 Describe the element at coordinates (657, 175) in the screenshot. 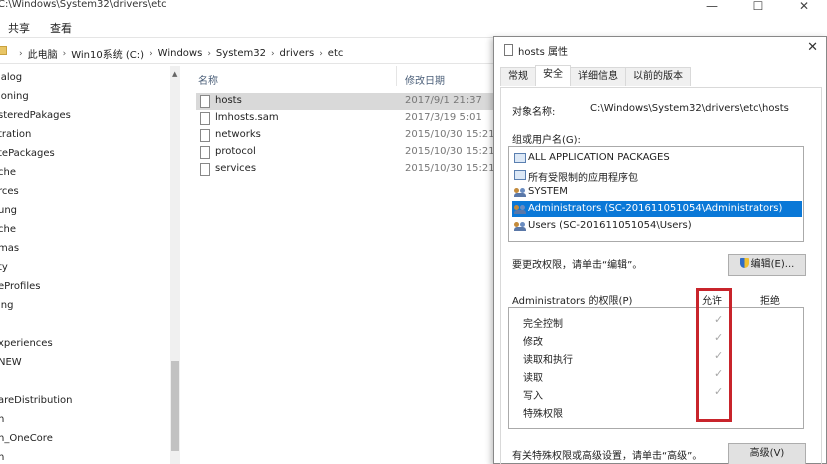

I see `user-item-restricted-packages: 所有受限制的应用程序包` at that location.